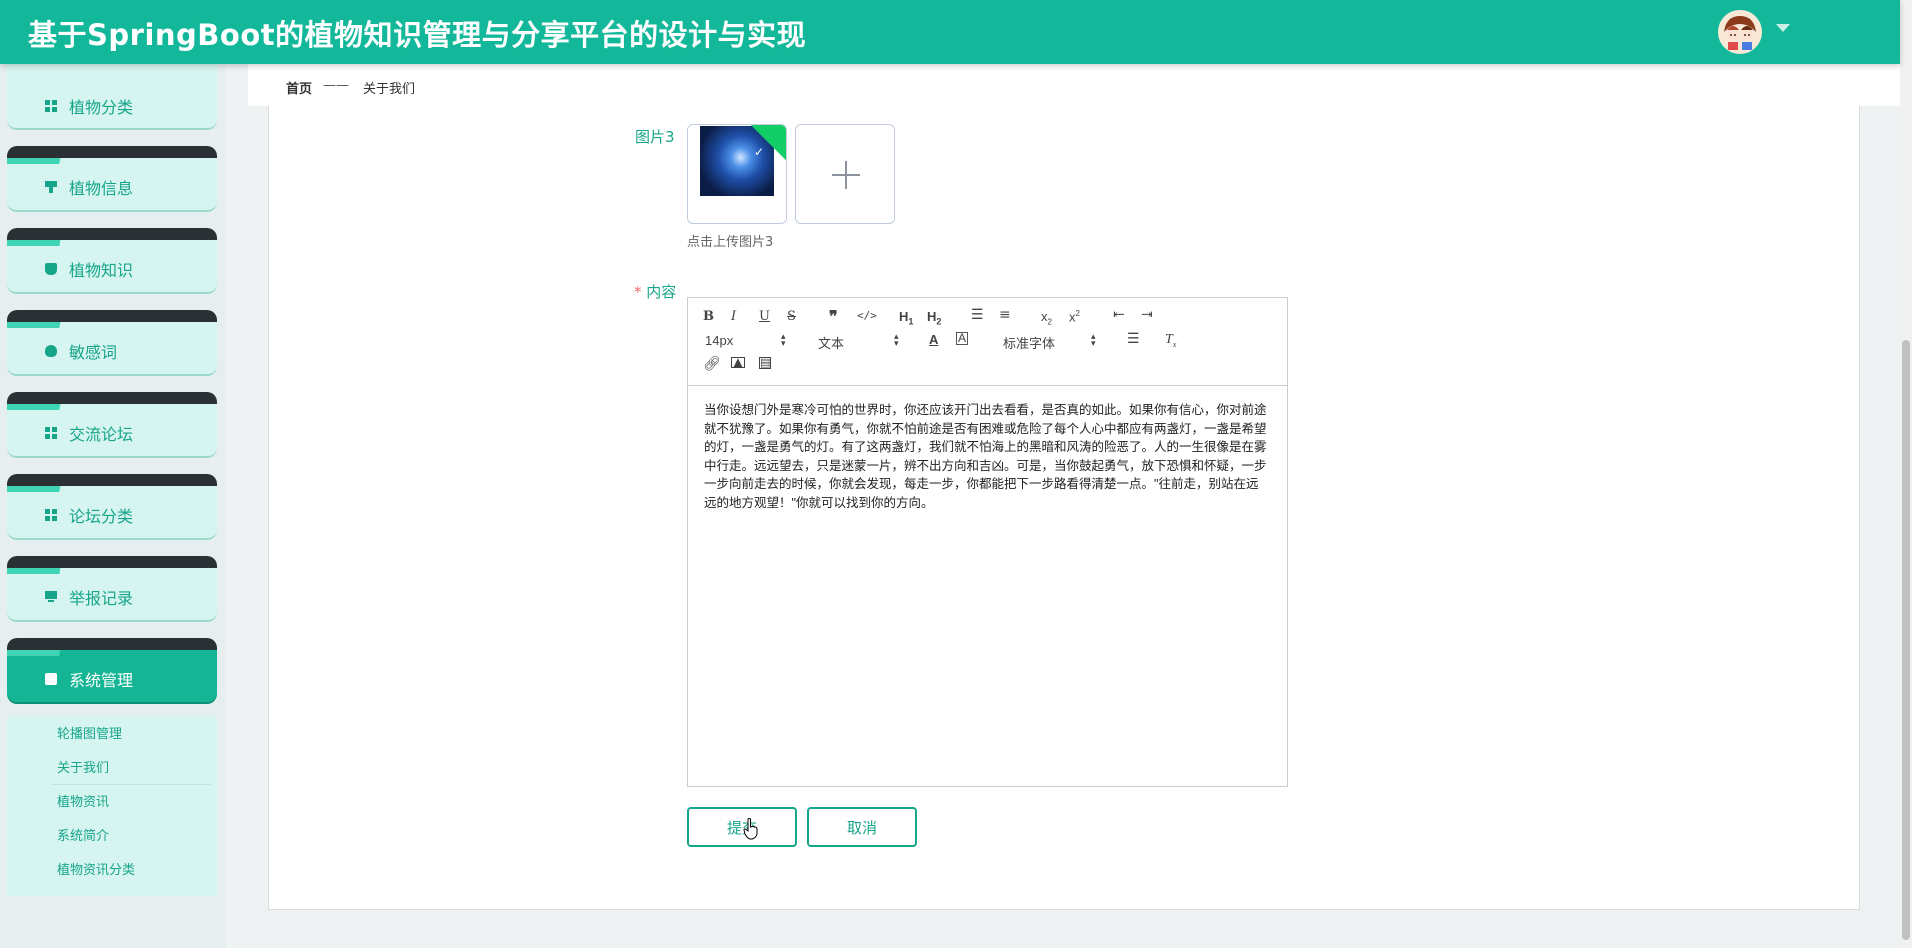 Image resolution: width=1912 pixels, height=948 pixels. What do you see at coordinates (93, 352) in the screenshot?
I see `sidebar-item-label: 敏感词` at bounding box center [93, 352].